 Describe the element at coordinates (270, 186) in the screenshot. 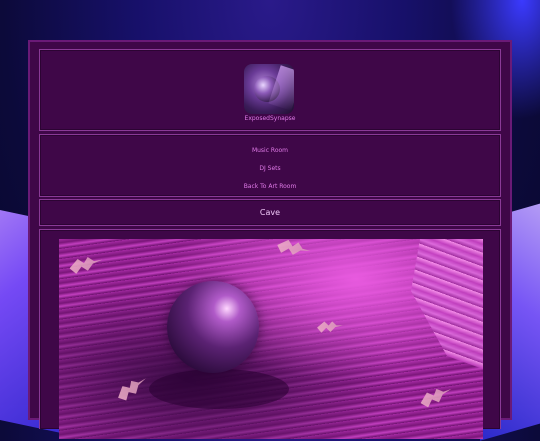

I see `link-back-to-art-room: Back To Art Room` at that location.